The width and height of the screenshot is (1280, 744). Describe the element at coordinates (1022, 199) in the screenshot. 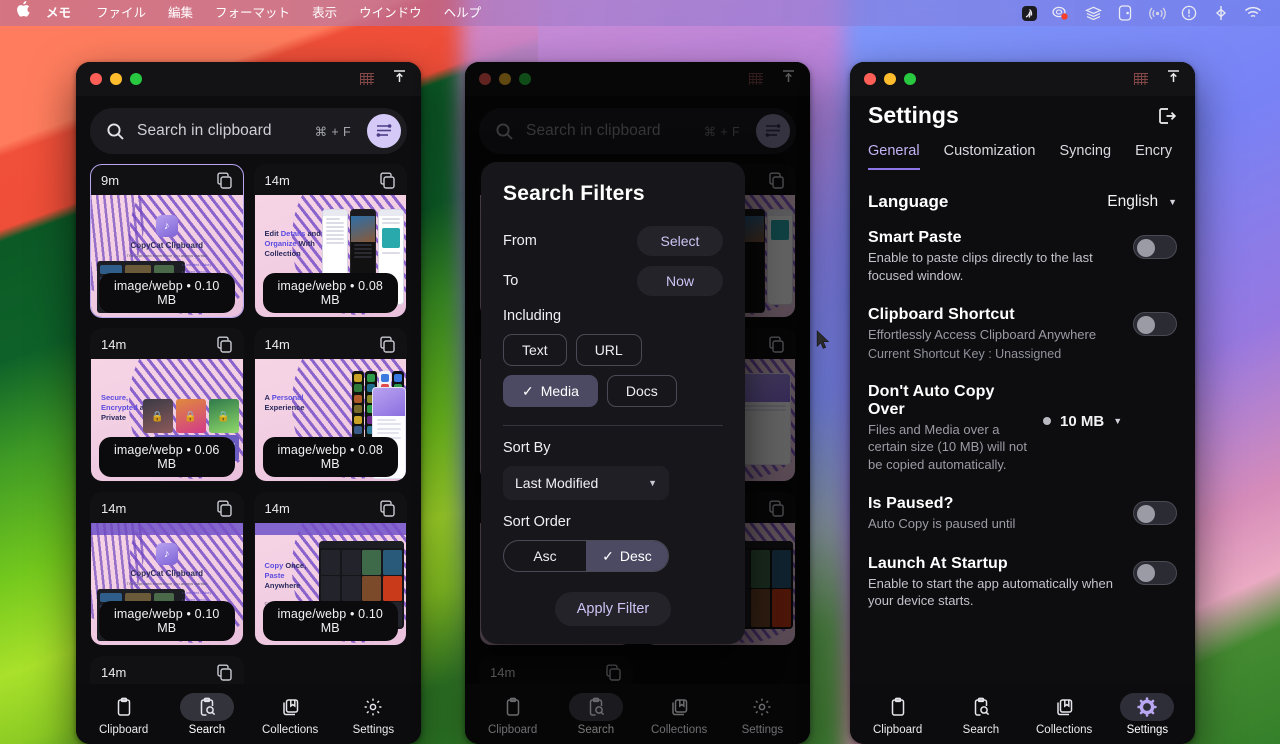

I see `setting-row-language: Language English ▼` at that location.